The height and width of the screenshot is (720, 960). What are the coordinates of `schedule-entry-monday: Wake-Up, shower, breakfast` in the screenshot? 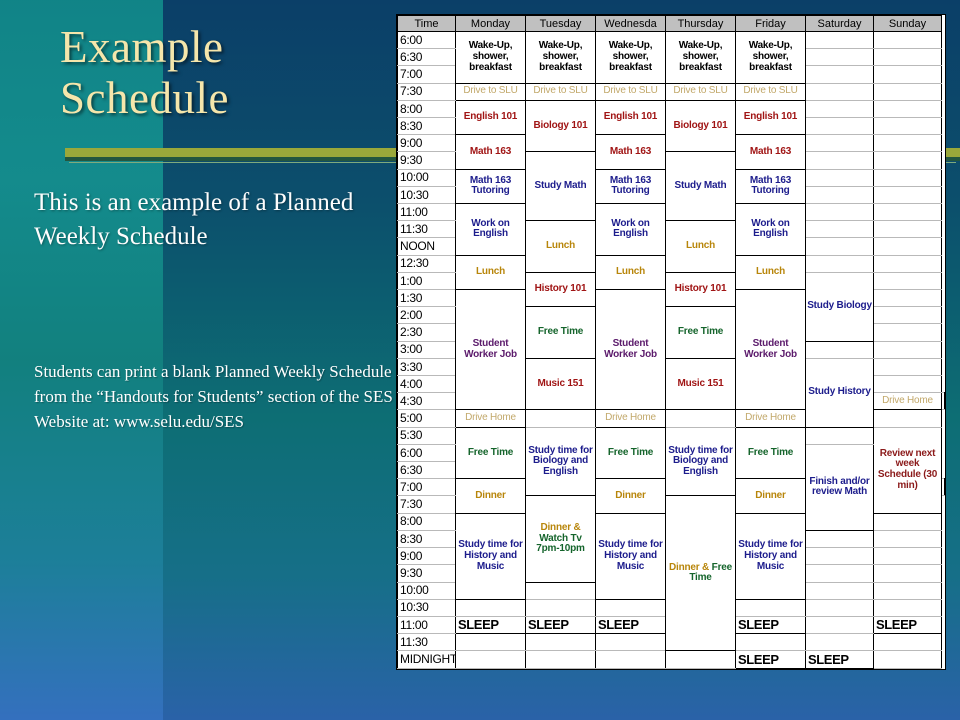 It's located at (490, 57).